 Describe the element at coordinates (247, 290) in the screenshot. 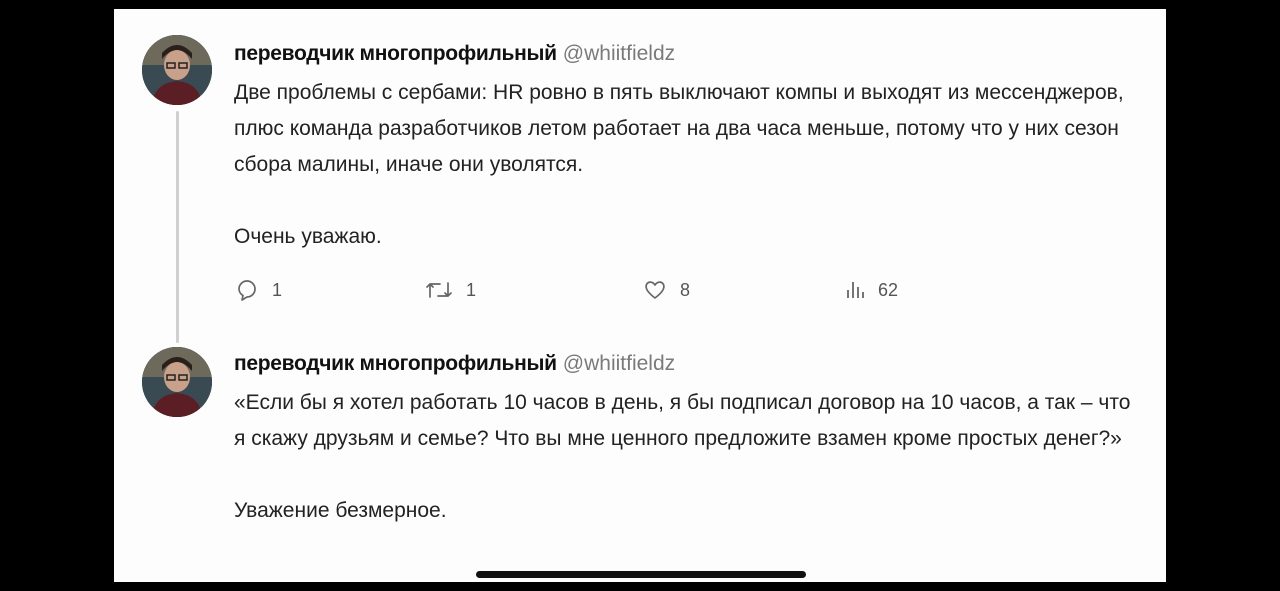

I see `reply-icon` at that location.